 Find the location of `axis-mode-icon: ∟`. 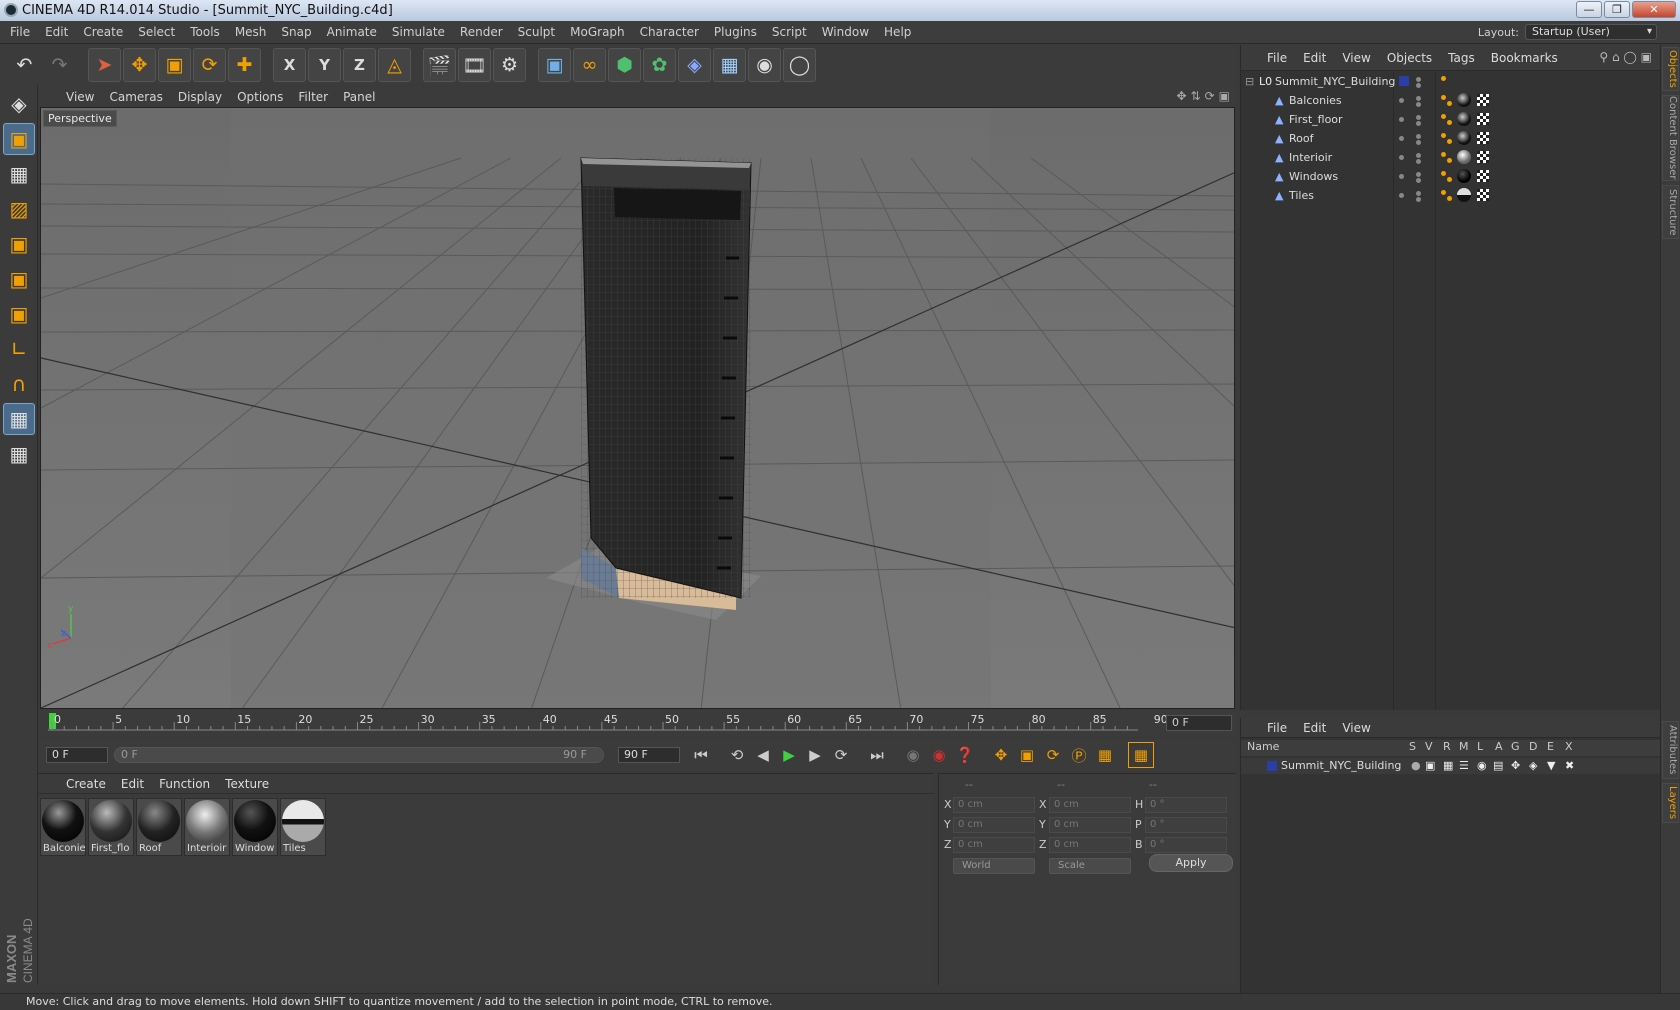

axis-mode-icon: ∟ is located at coordinates (19, 349).